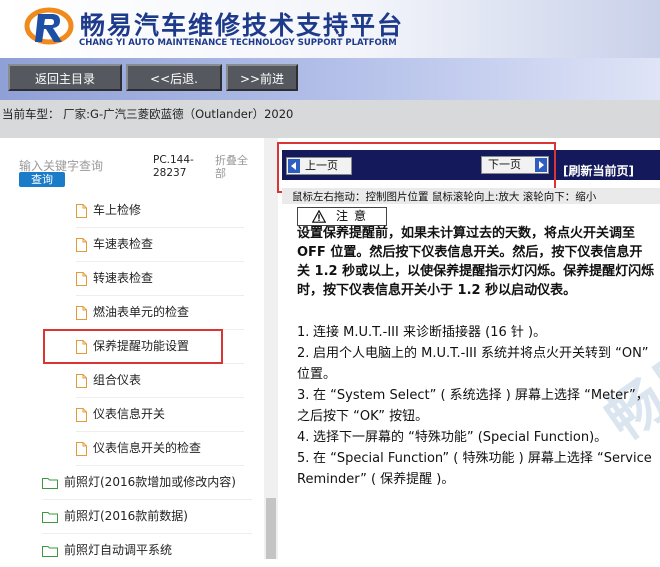  What do you see at coordinates (126, 516) in the screenshot?
I see `tree-folder-label: 前照灯(2016款前数据)` at bounding box center [126, 516].